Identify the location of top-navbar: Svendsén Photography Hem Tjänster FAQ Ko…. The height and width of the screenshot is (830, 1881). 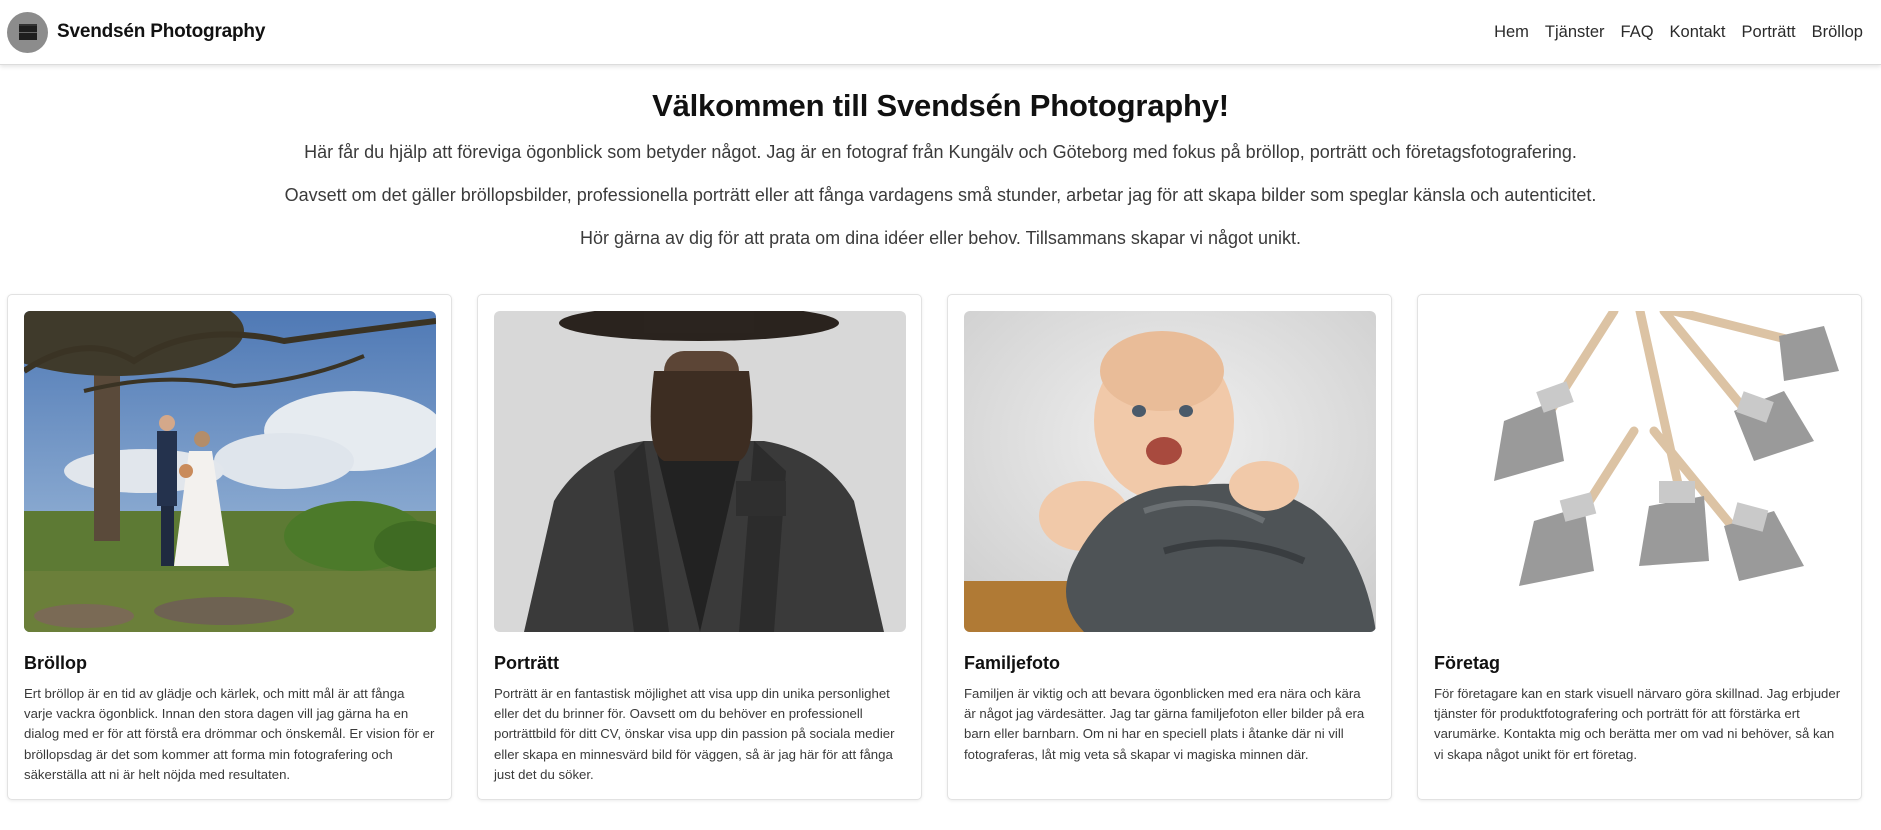
(940, 32).